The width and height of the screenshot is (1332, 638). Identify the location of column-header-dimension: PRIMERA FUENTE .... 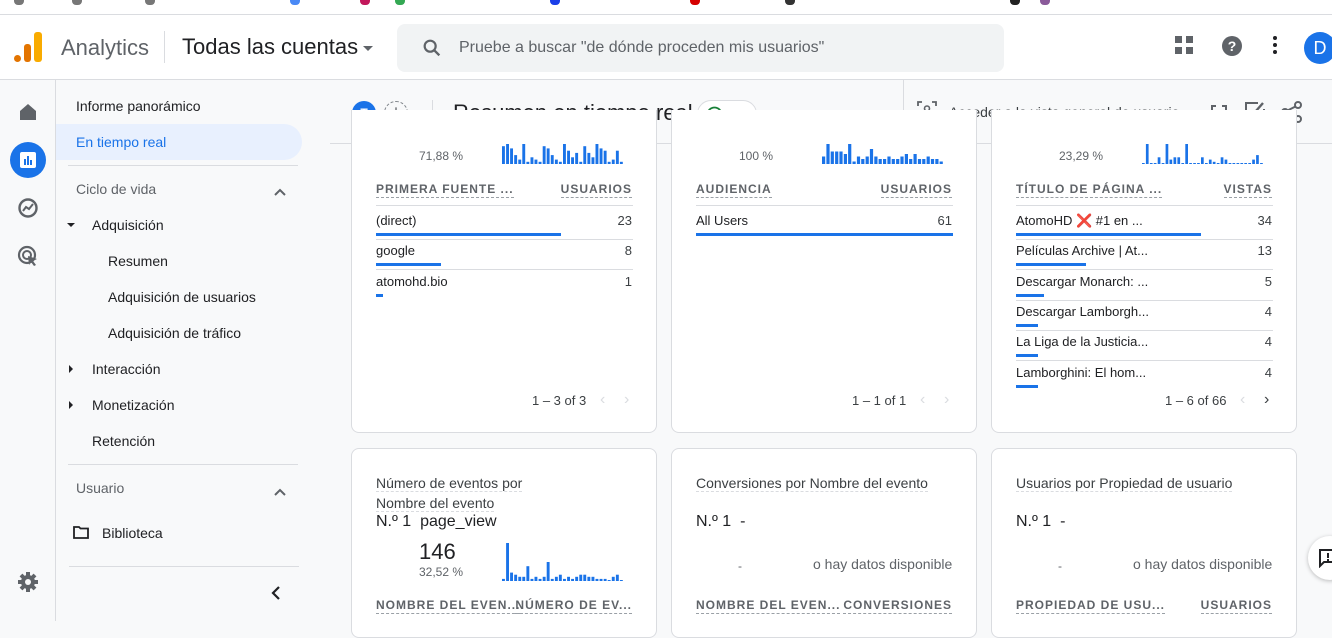
(445, 190).